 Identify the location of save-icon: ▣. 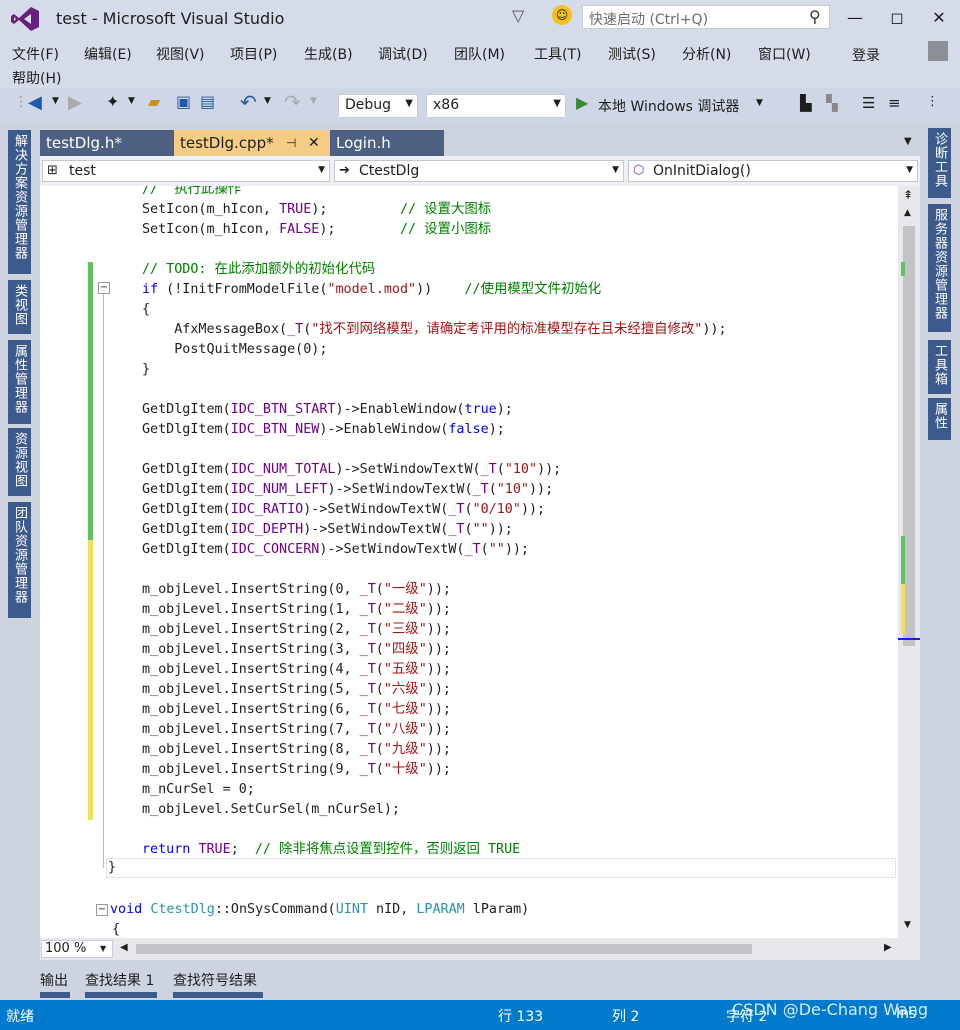
(183, 101).